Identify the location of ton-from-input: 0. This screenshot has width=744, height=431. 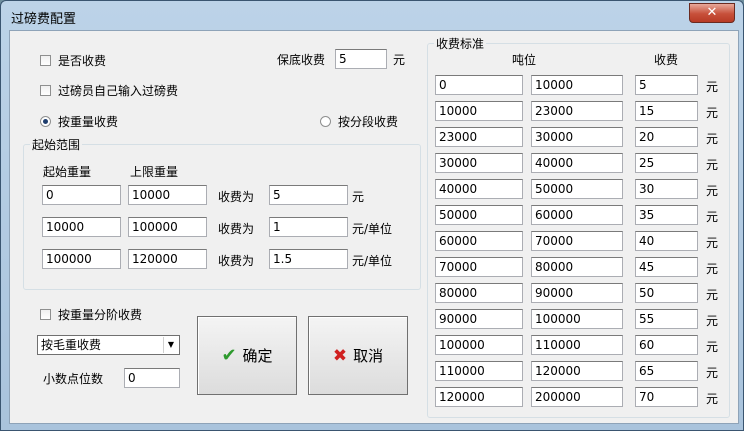
(479, 85).